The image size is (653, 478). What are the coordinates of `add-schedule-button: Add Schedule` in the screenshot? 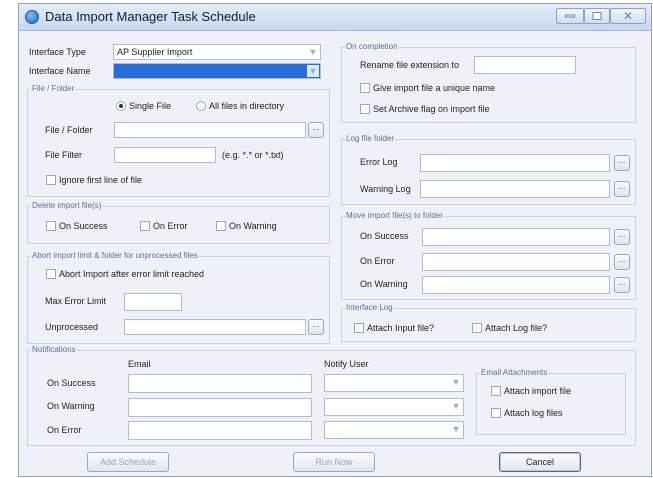 It's located at (128, 462).